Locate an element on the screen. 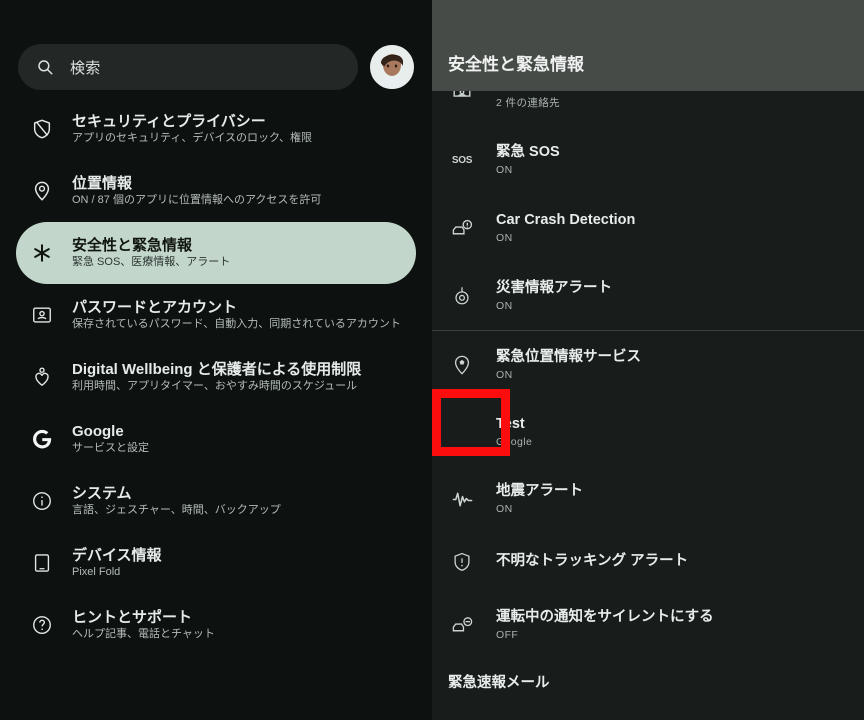 The image size is (864, 720). detail-header: 安全性と緊急情報 is located at coordinates (648, 45).